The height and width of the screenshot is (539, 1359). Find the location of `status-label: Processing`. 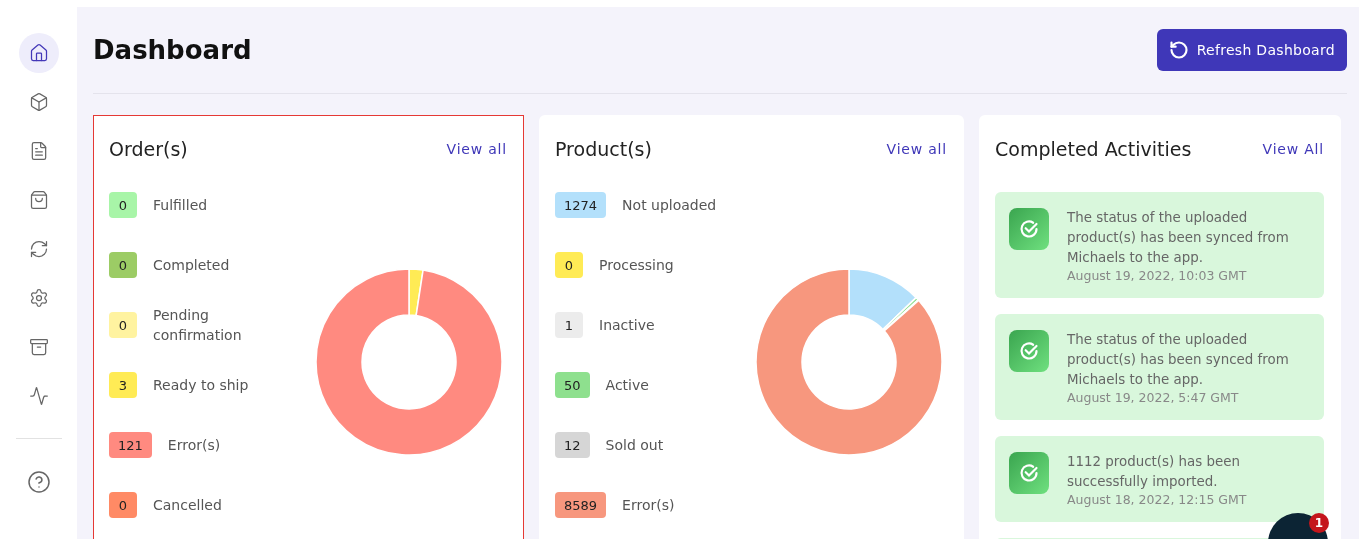

status-label: Processing is located at coordinates (636, 265).